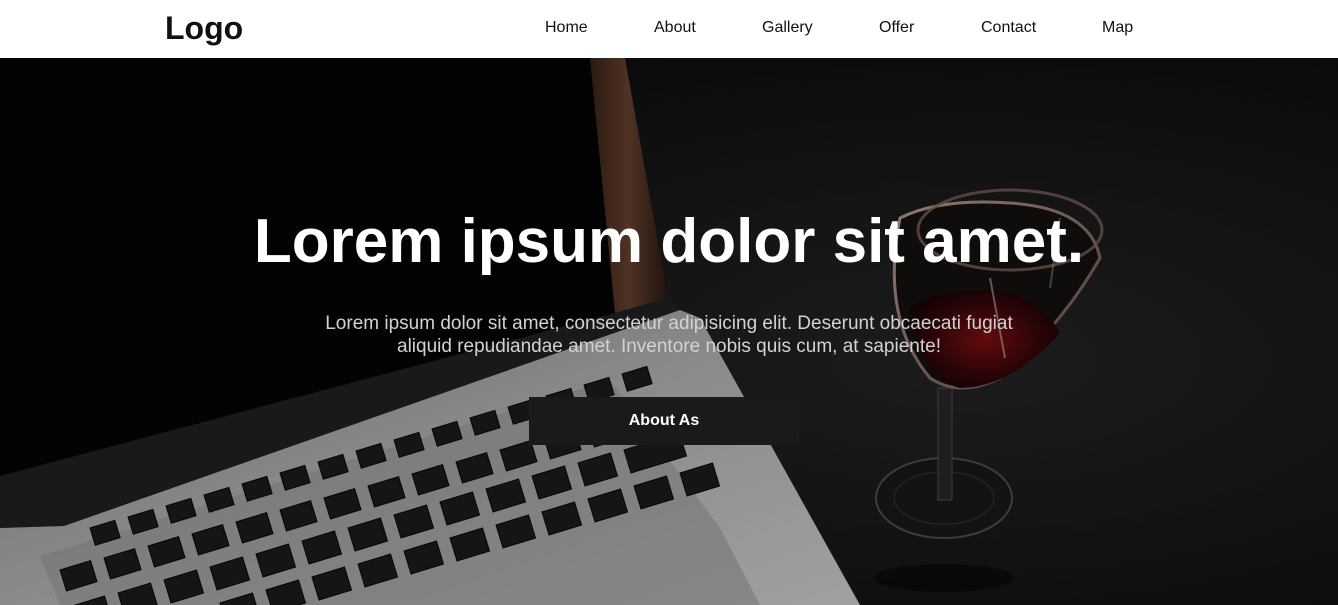 The image size is (1338, 605). Describe the element at coordinates (675, 28) in the screenshot. I see `nav-link-about: About` at that location.